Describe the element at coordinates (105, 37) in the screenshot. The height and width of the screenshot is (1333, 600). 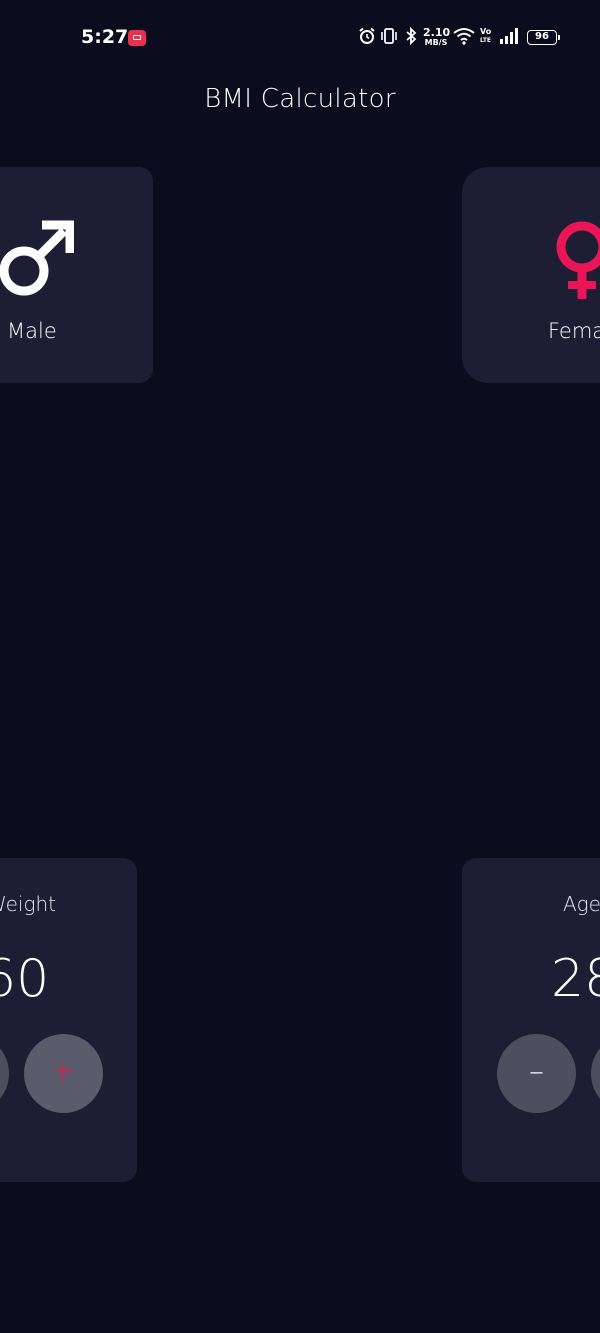
I see `status-time: 5:27` at that location.